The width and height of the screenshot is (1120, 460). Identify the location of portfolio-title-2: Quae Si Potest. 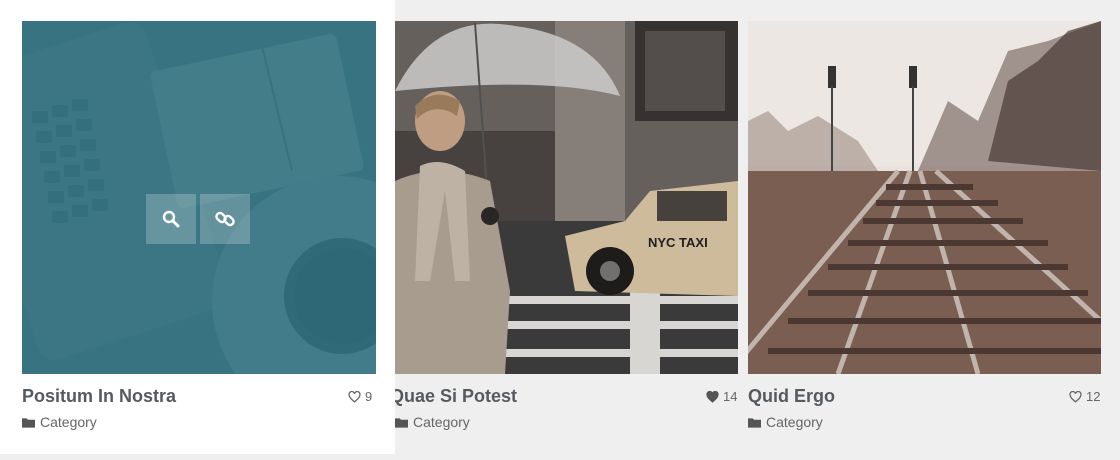
(545, 396).